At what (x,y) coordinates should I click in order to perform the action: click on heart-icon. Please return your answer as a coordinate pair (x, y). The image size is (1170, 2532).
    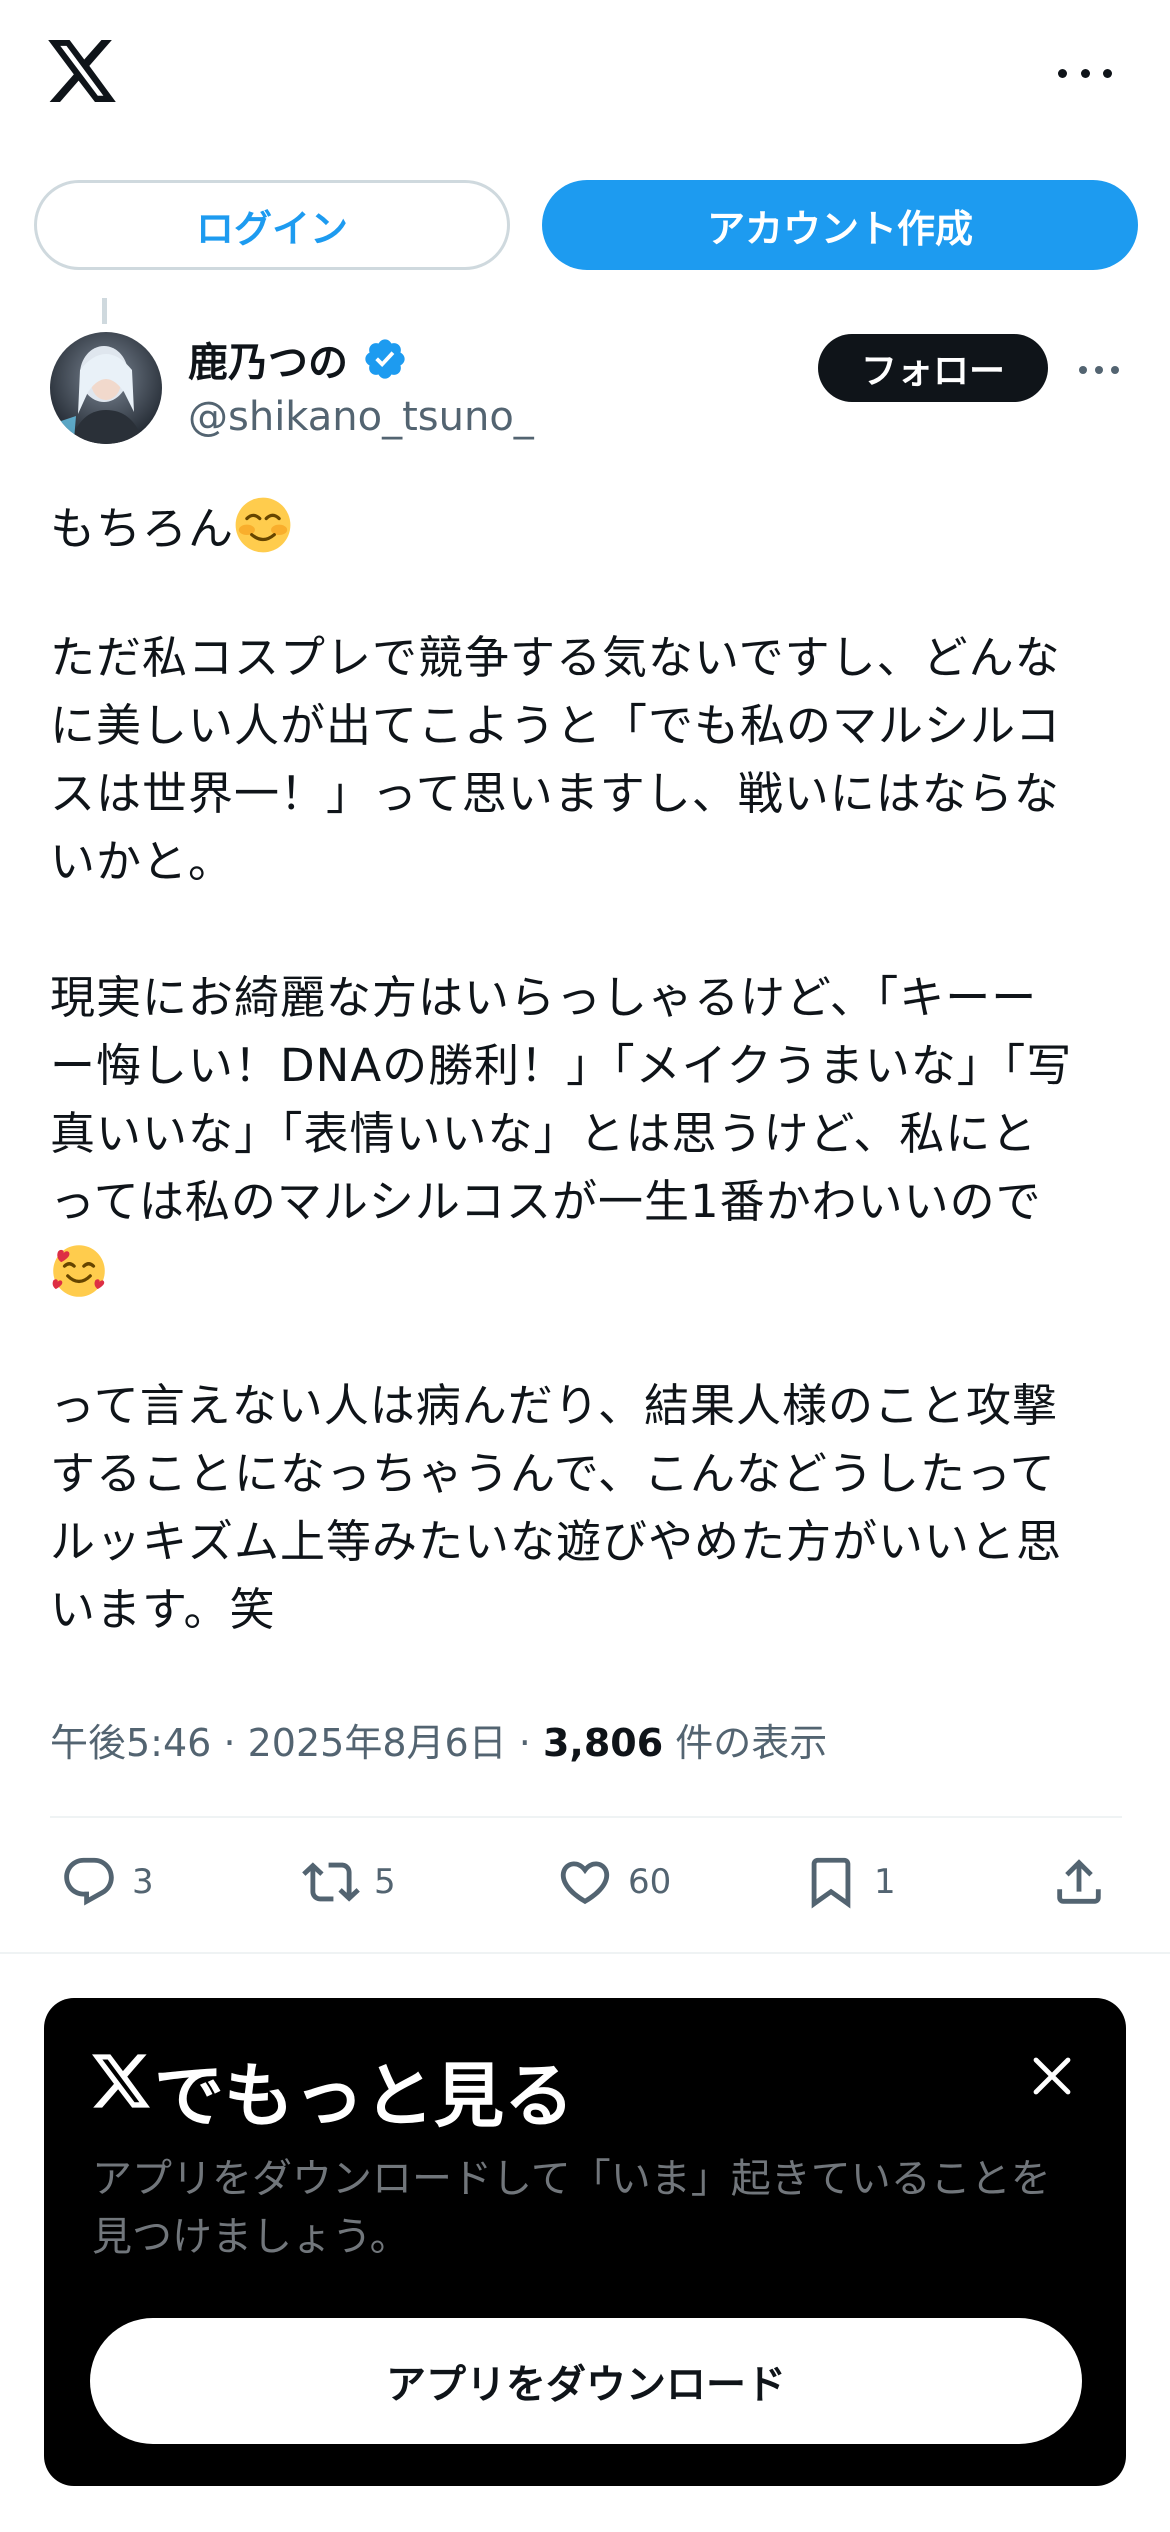
    Looking at the image, I should click on (585, 1883).